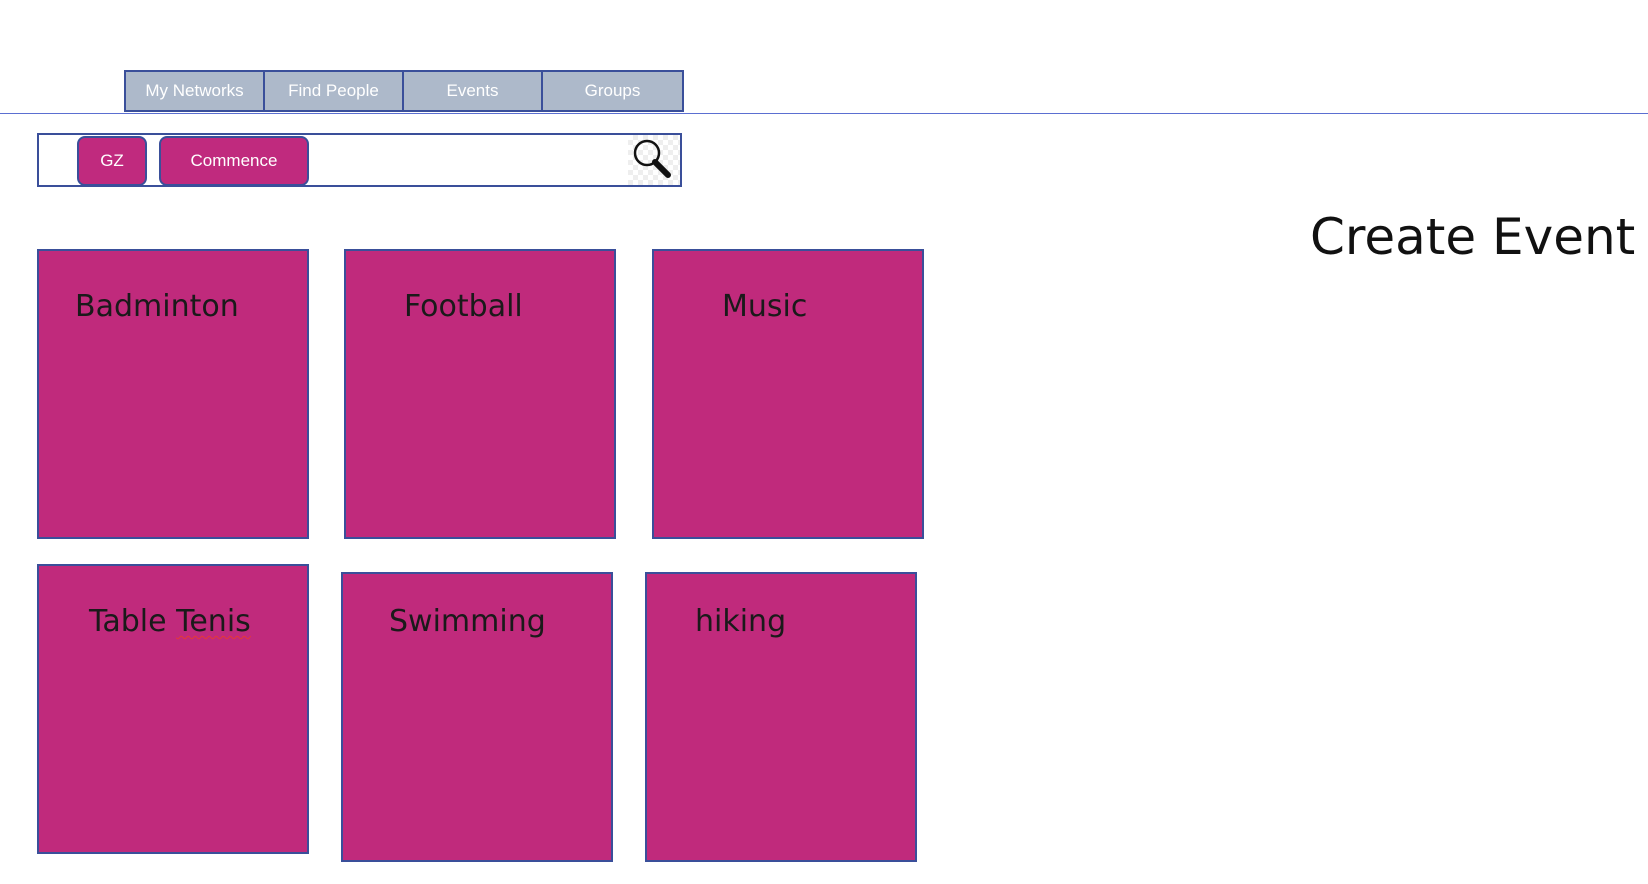 Image resolution: width=1648 pixels, height=884 pixels. Describe the element at coordinates (195, 91) in the screenshot. I see `tab-my-networks: My Networks` at that location.